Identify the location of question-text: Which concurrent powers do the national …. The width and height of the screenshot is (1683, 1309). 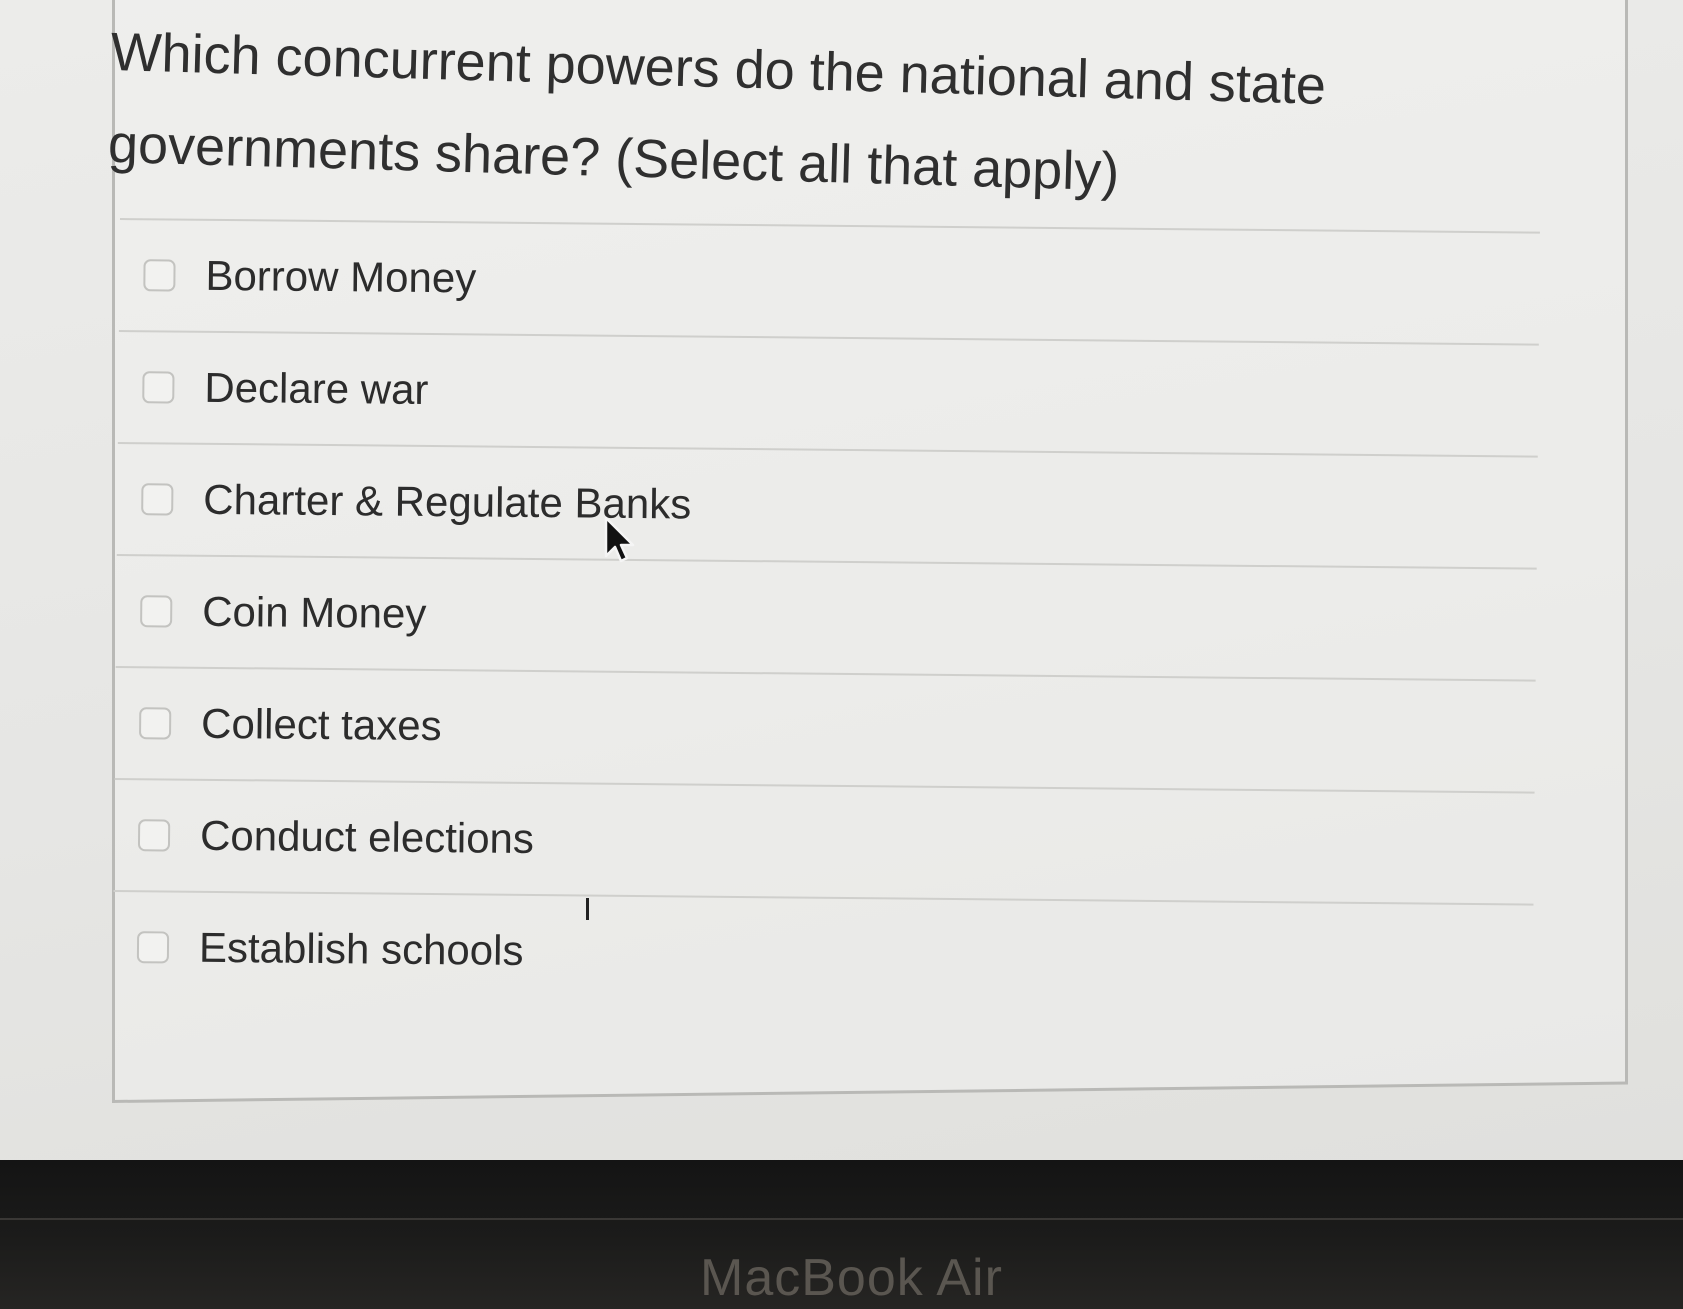
(717, 112).